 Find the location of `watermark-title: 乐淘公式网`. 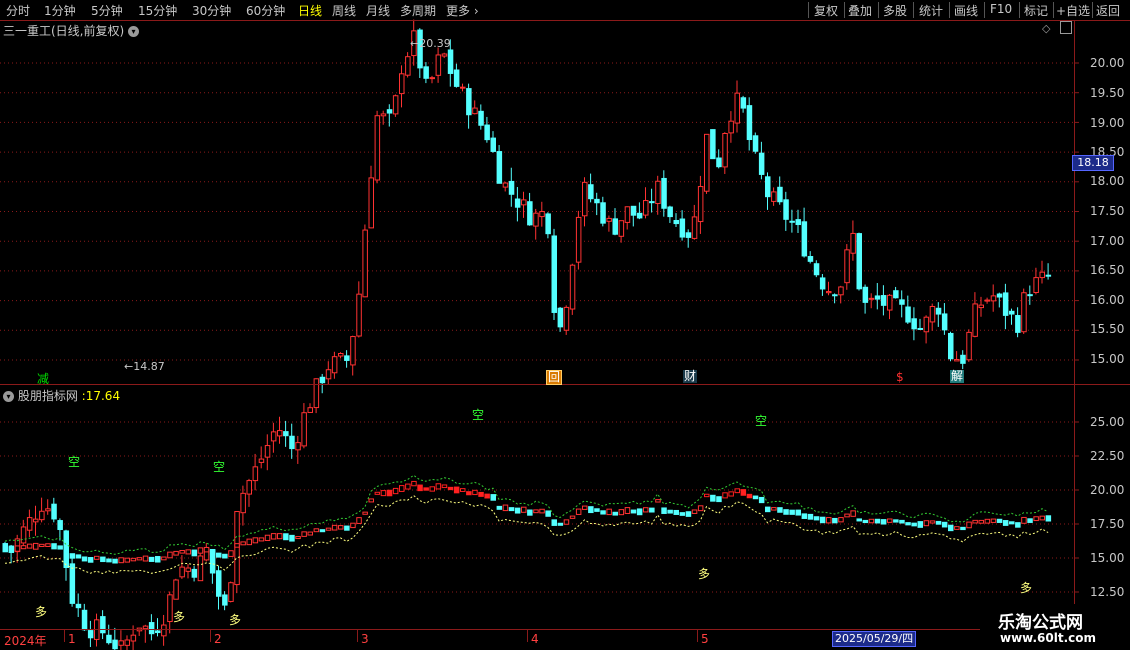

watermark-title: 乐淘公式网 is located at coordinates (1040, 623).